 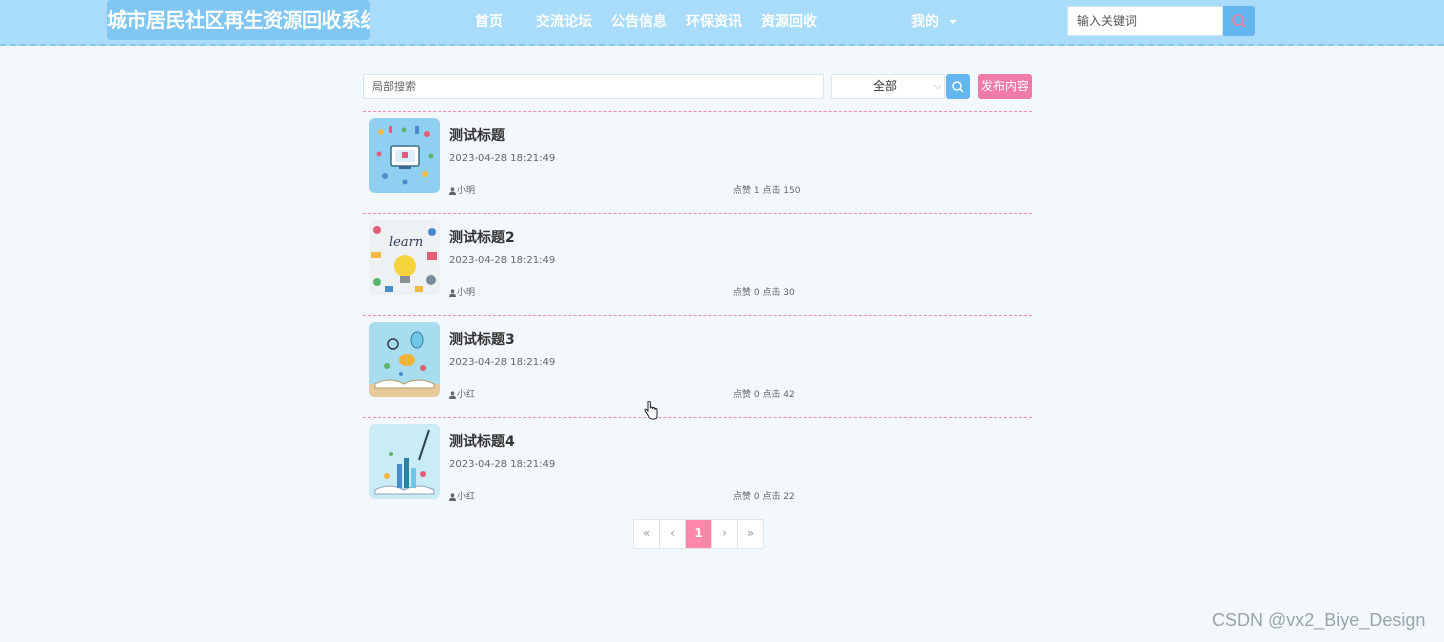 What do you see at coordinates (953, 22) in the screenshot?
I see `chevron-down-icon` at bounding box center [953, 22].